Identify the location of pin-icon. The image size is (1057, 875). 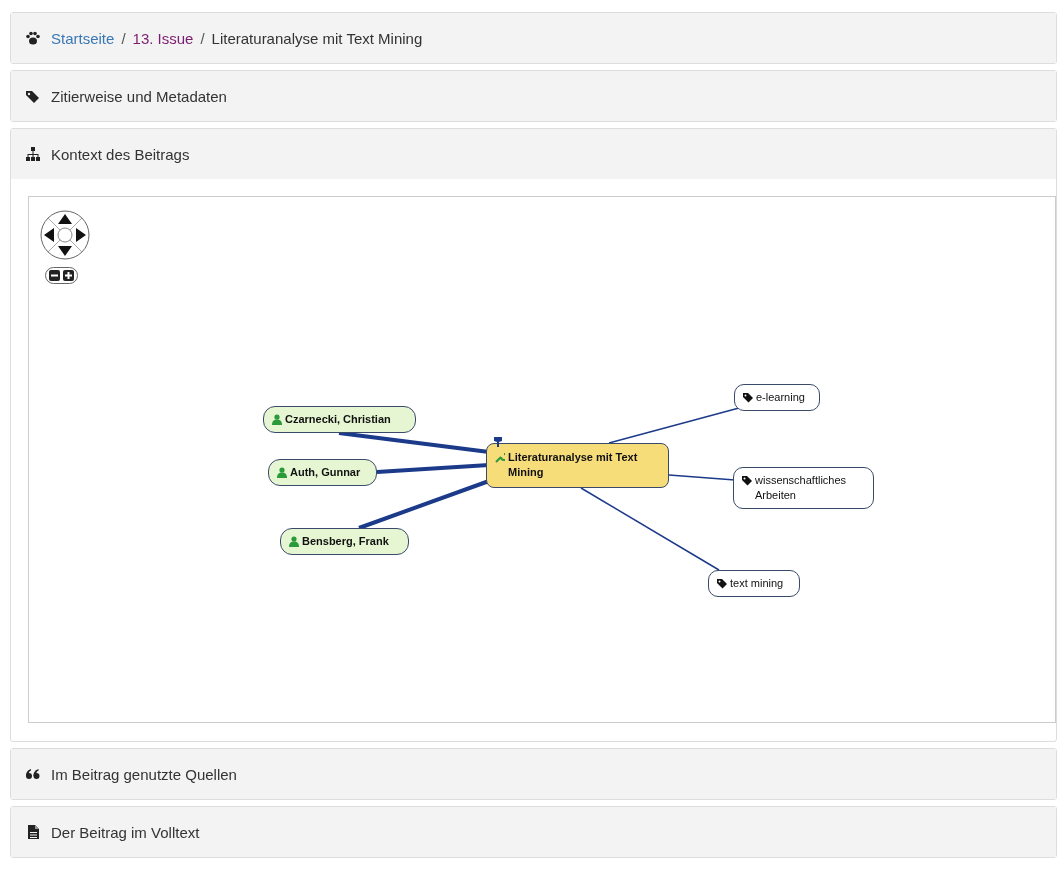
(498, 442).